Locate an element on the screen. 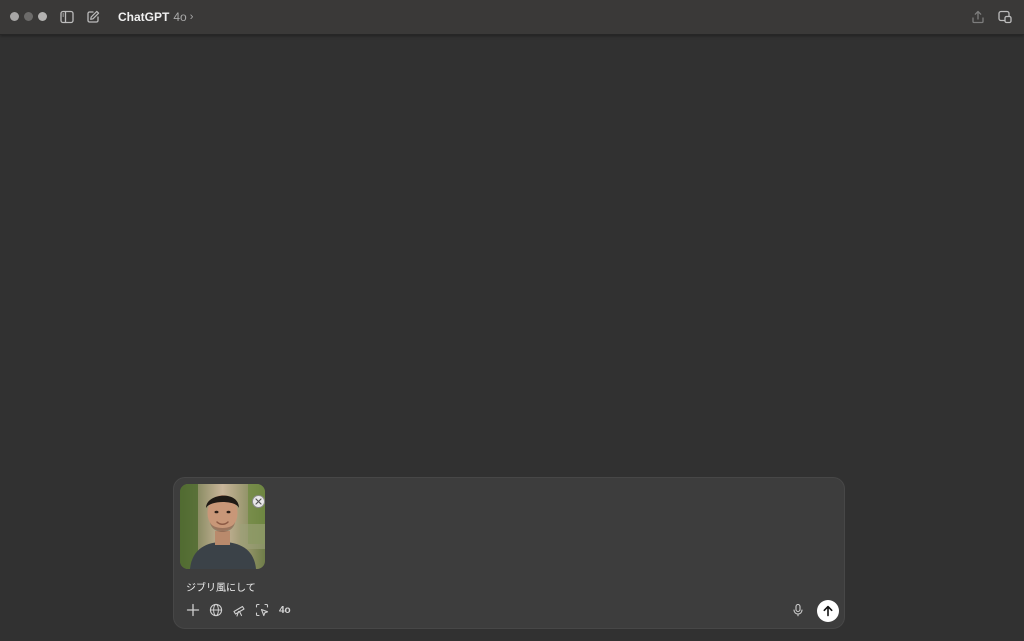 This screenshot has width=1024, height=641. companion-window-icon is located at coordinates (1005, 17).